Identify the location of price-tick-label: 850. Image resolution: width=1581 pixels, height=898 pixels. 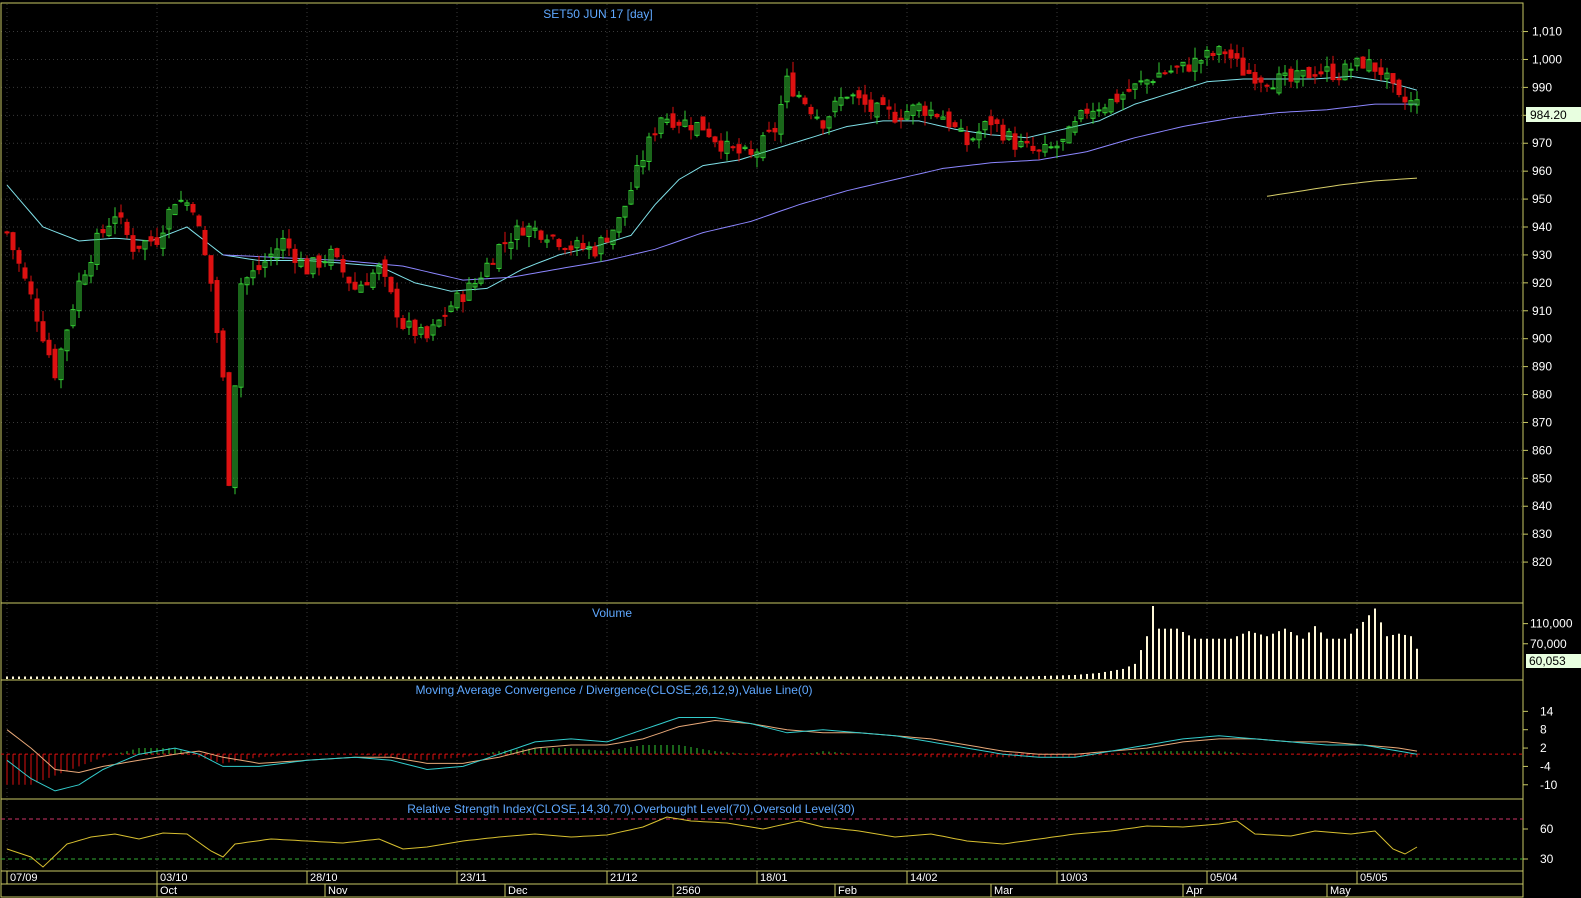
(1542, 478).